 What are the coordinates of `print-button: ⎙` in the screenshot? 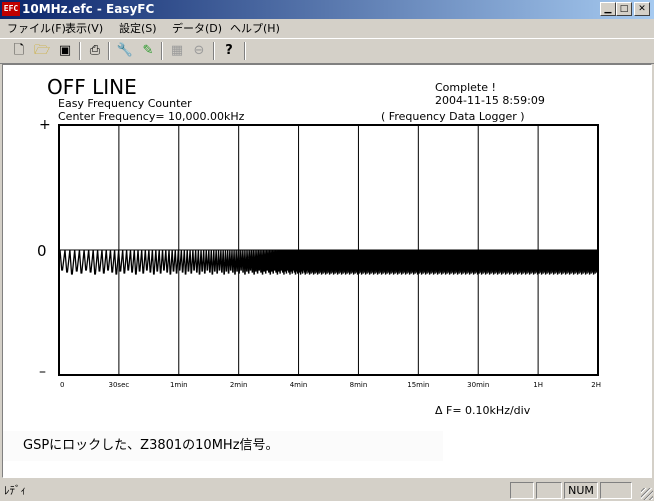 It's located at (95, 51).